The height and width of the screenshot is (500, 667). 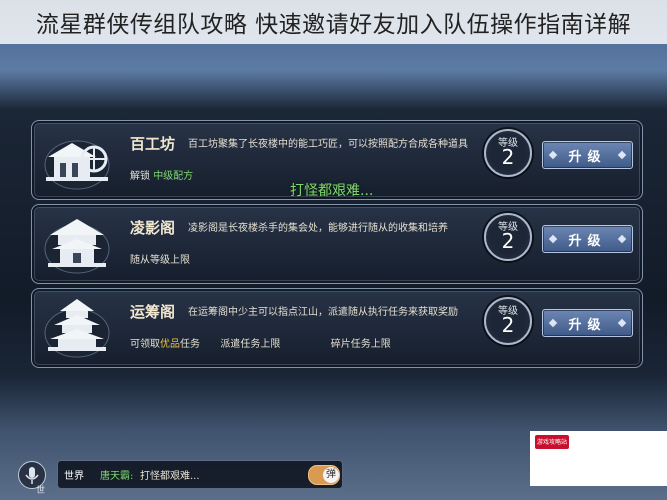 What do you see at coordinates (140, 176) in the screenshot?
I see `unlock-prefix: 解锁` at bounding box center [140, 176].